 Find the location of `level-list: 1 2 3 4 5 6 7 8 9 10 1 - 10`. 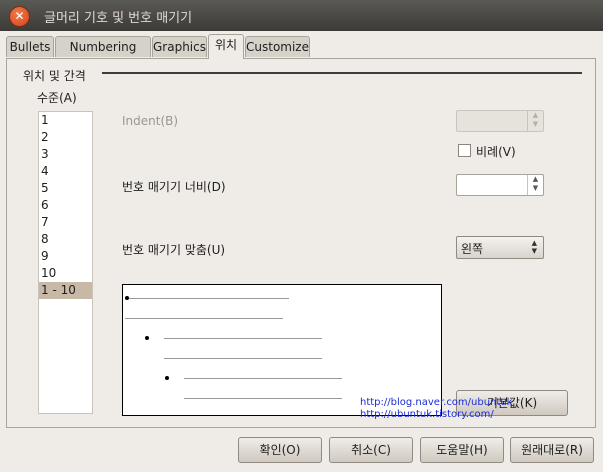

level-list: 1 2 3 4 5 6 7 8 9 10 1 - 10 is located at coordinates (65, 262).